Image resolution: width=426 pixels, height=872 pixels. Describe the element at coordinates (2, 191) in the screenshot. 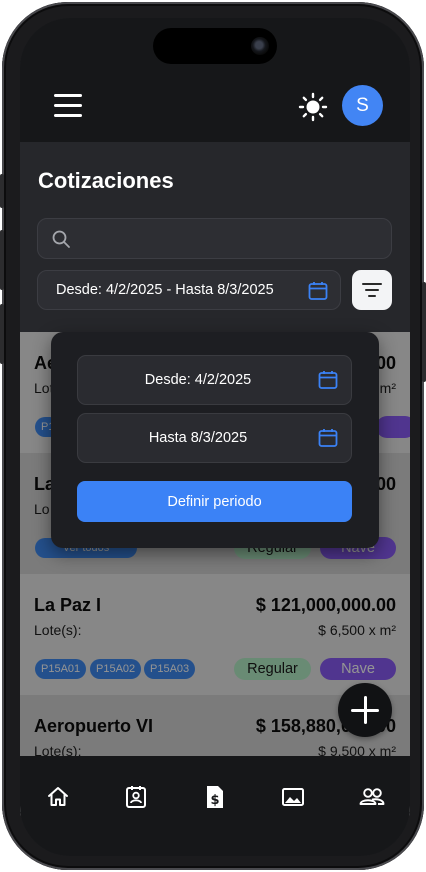

I see `phone-action-button` at that location.